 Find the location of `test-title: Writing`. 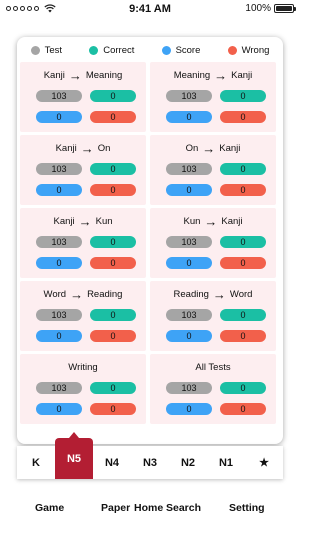

test-title: Writing is located at coordinates (83, 367).